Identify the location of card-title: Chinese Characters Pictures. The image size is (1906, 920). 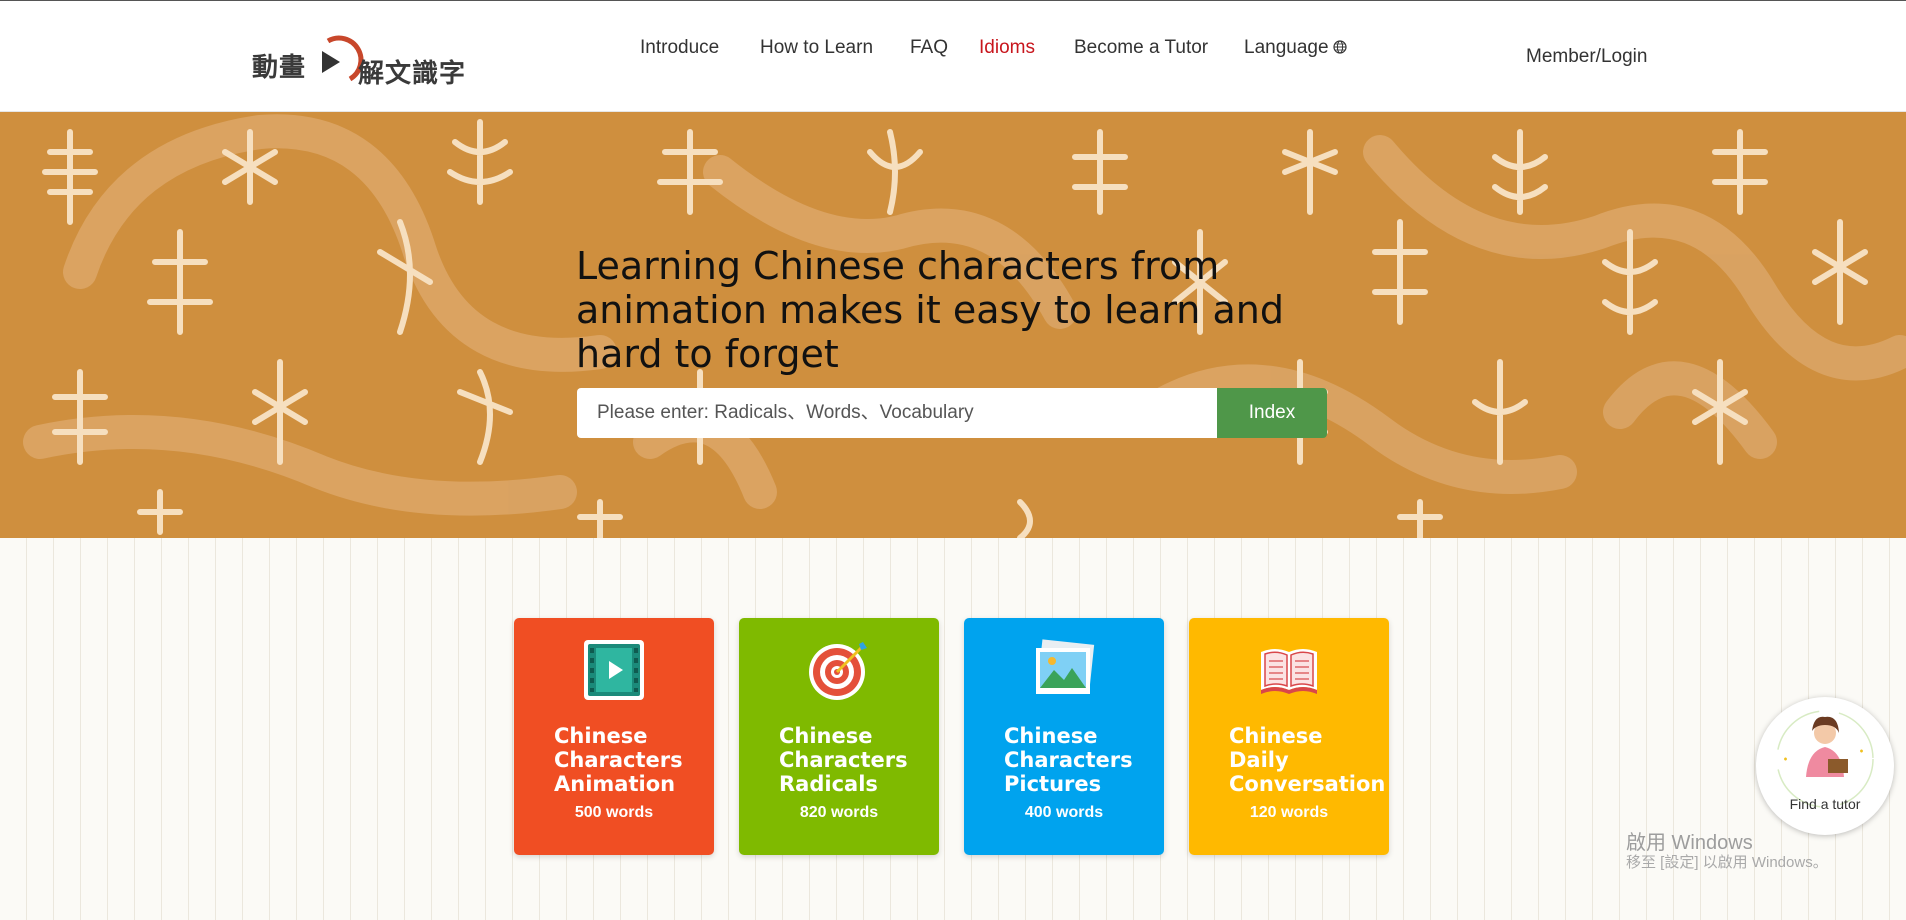
(1068, 760).